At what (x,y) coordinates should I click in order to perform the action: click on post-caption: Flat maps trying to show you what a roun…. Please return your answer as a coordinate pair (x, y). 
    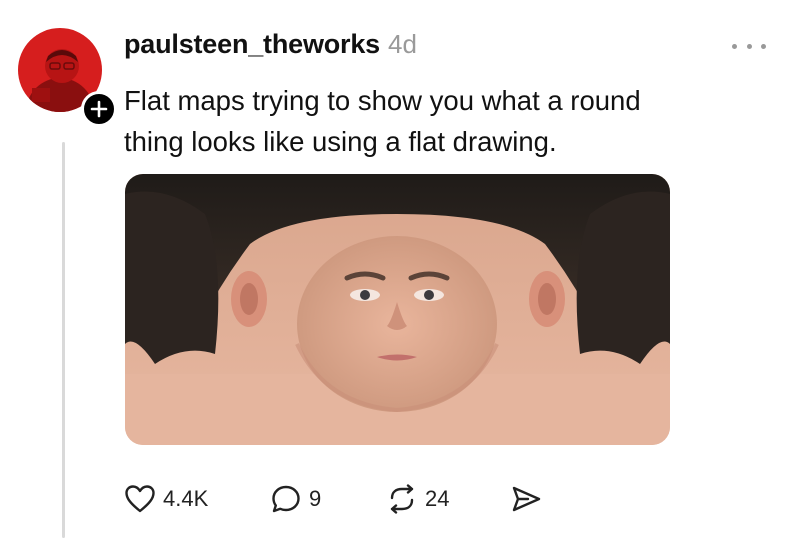
    Looking at the image, I should click on (434, 121).